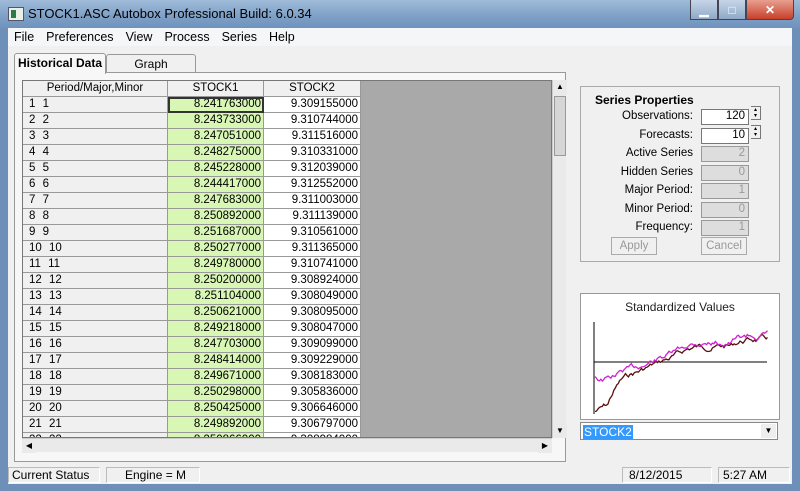  Describe the element at coordinates (95, 425) in the screenshot. I see `period-cell: 21 21` at that location.